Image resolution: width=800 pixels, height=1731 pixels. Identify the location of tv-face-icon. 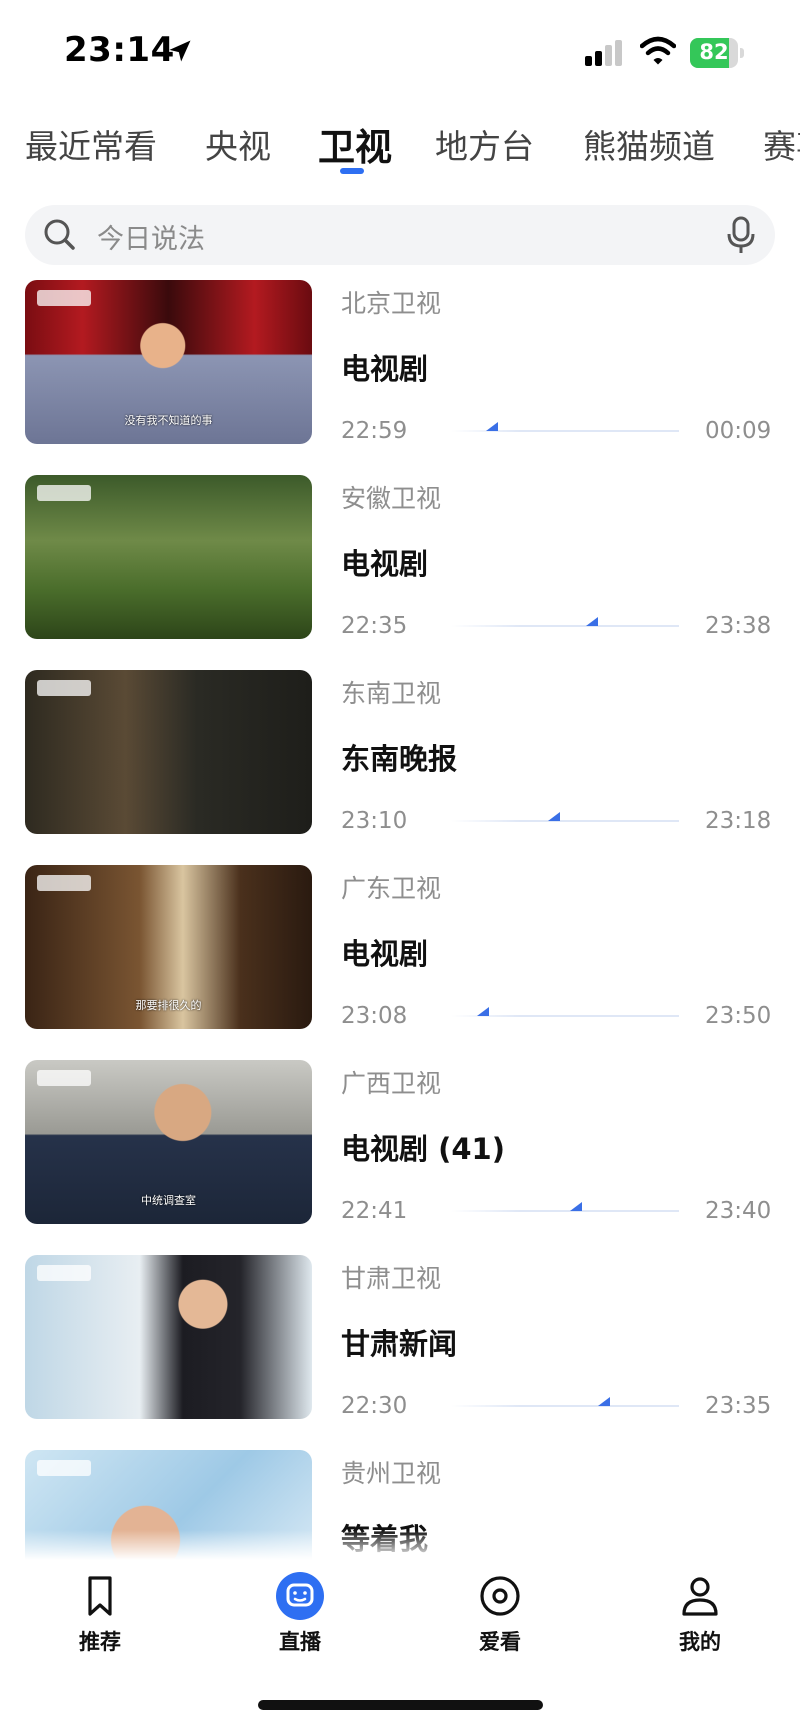
(300, 1596).